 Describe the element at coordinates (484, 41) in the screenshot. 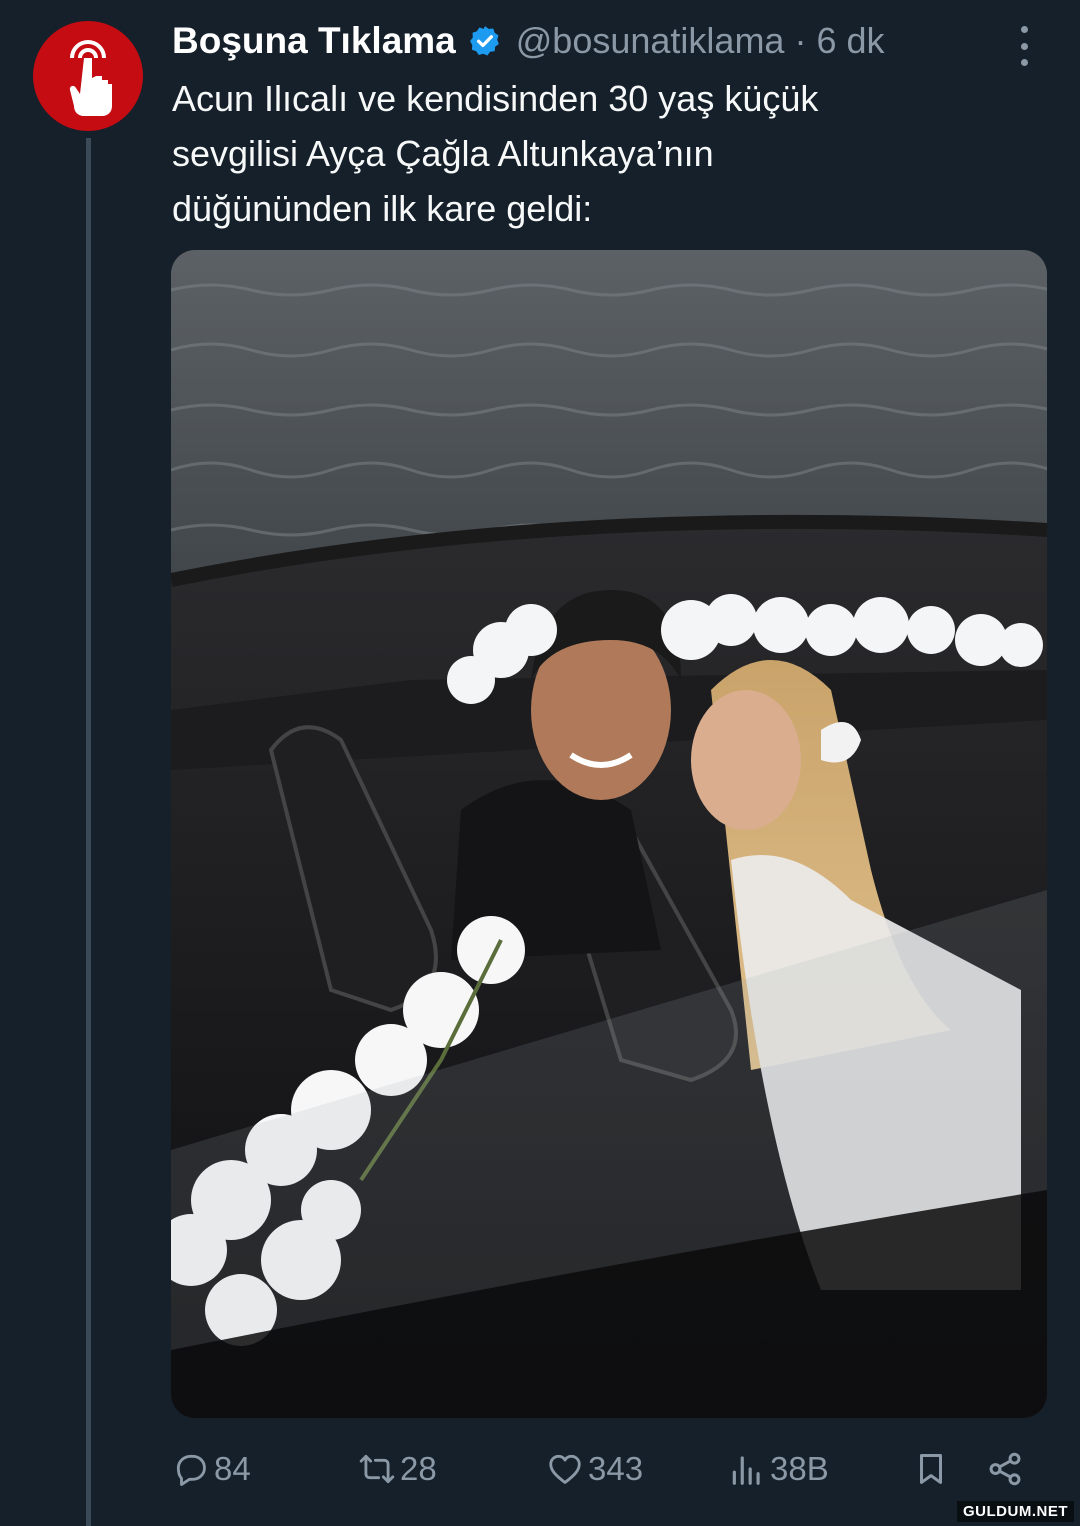

I see `verified-badge-icon` at that location.